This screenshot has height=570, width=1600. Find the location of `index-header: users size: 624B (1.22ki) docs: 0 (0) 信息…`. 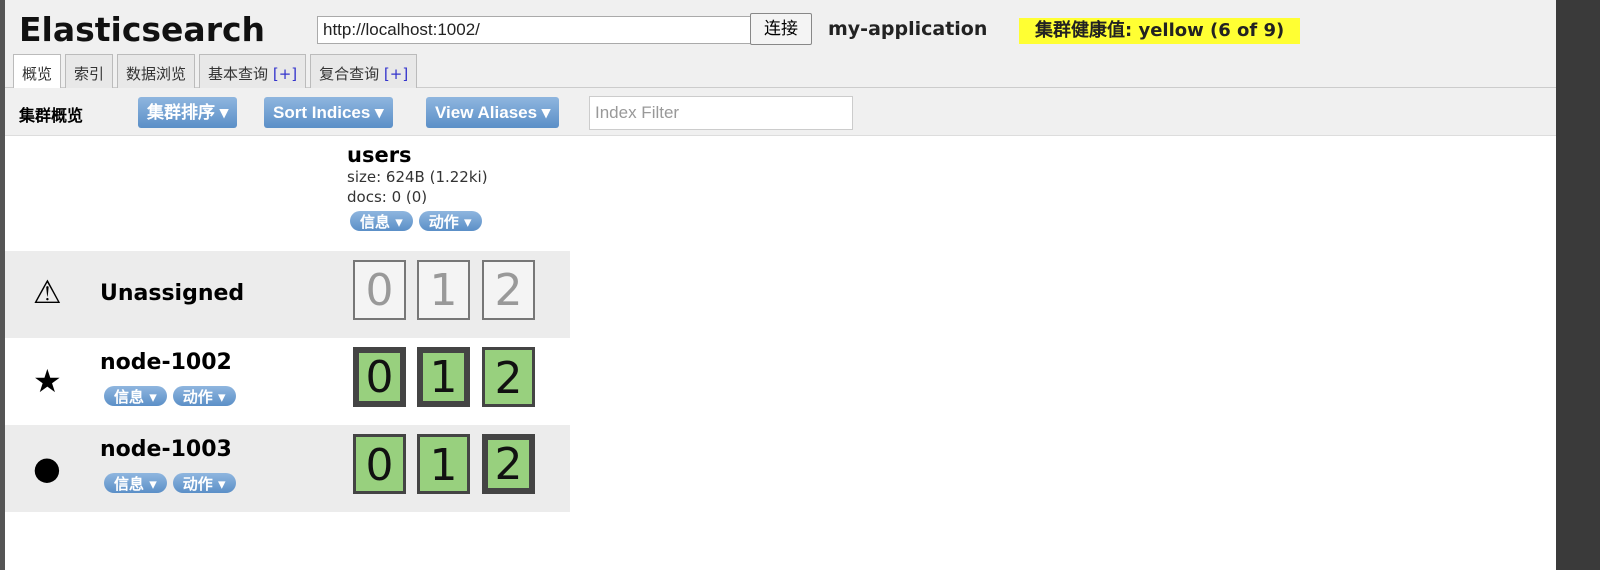

index-header: users size: 624B (1.22ki) docs: 0 (0) 信息… is located at coordinates (417, 189).